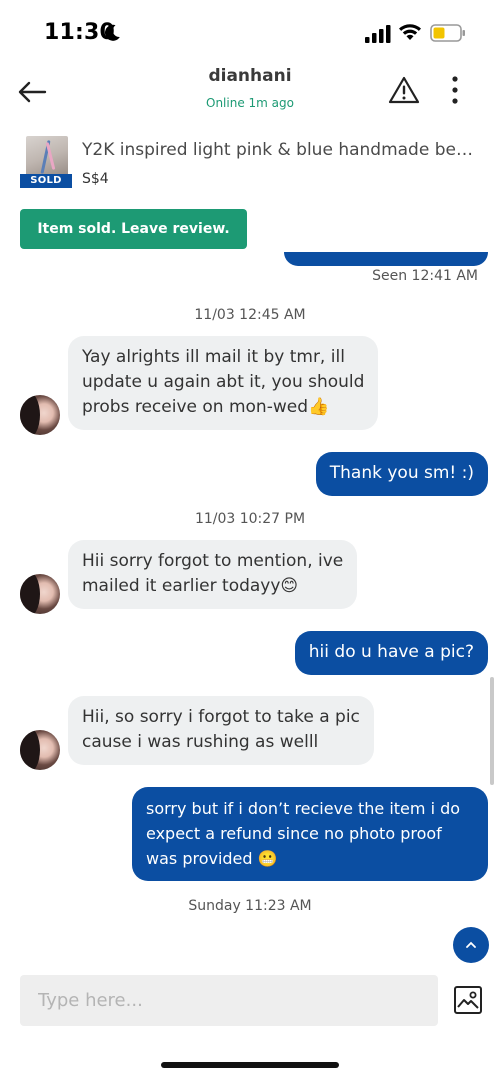  What do you see at coordinates (425, 276) in the screenshot?
I see `seen-receipt: Seen 12:41 AM` at bounding box center [425, 276].